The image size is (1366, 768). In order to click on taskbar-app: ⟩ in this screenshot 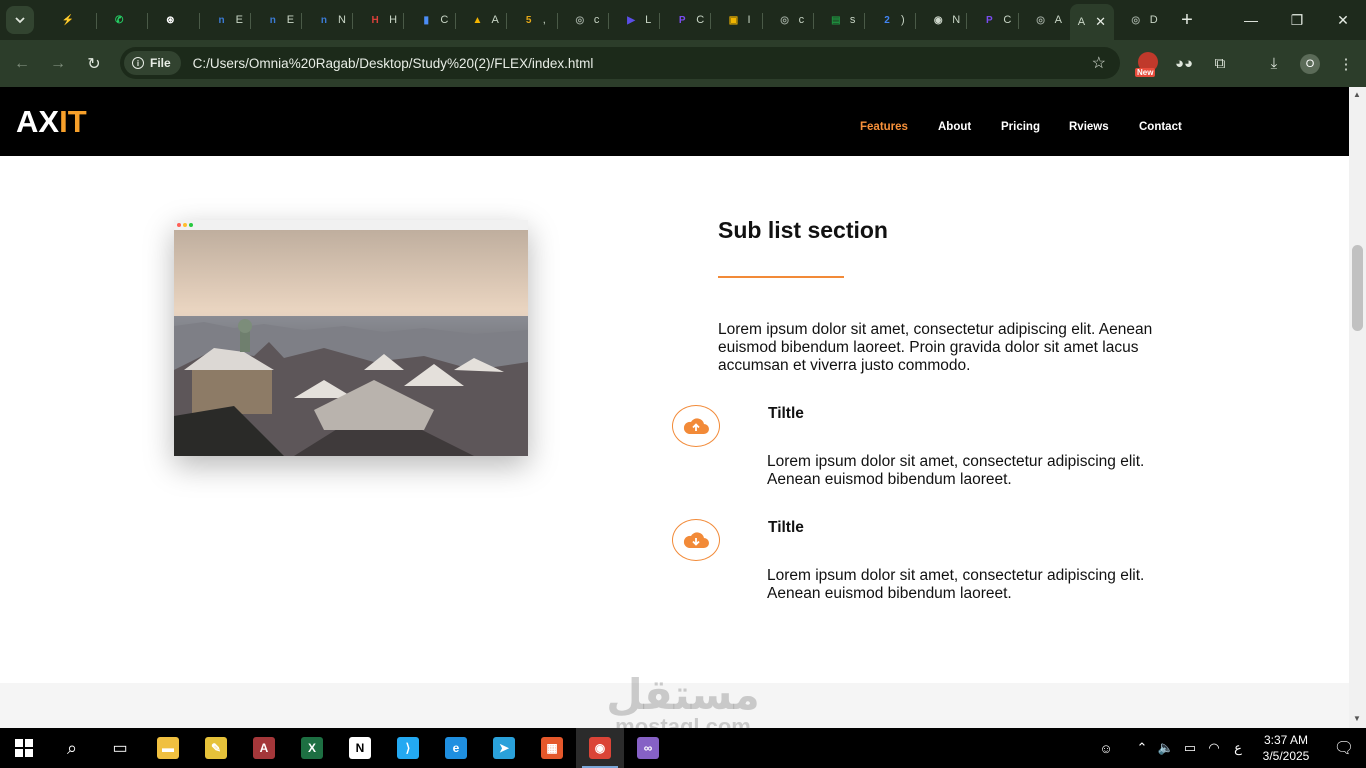, I will do `click(408, 748)`.